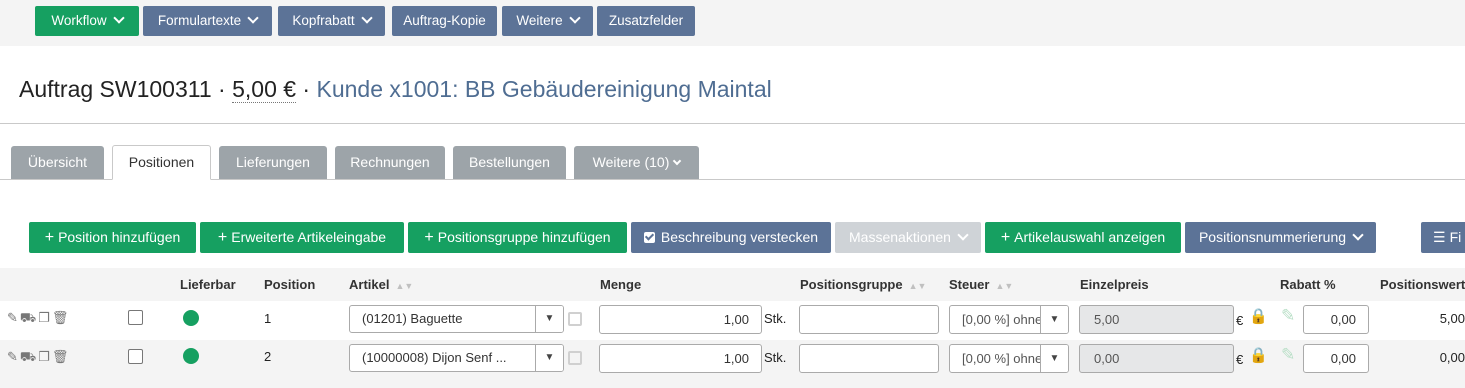 The width and height of the screenshot is (1465, 388). Describe the element at coordinates (1443, 237) in the screenshot. I see `filter-button: ☰ Fi` at that location.